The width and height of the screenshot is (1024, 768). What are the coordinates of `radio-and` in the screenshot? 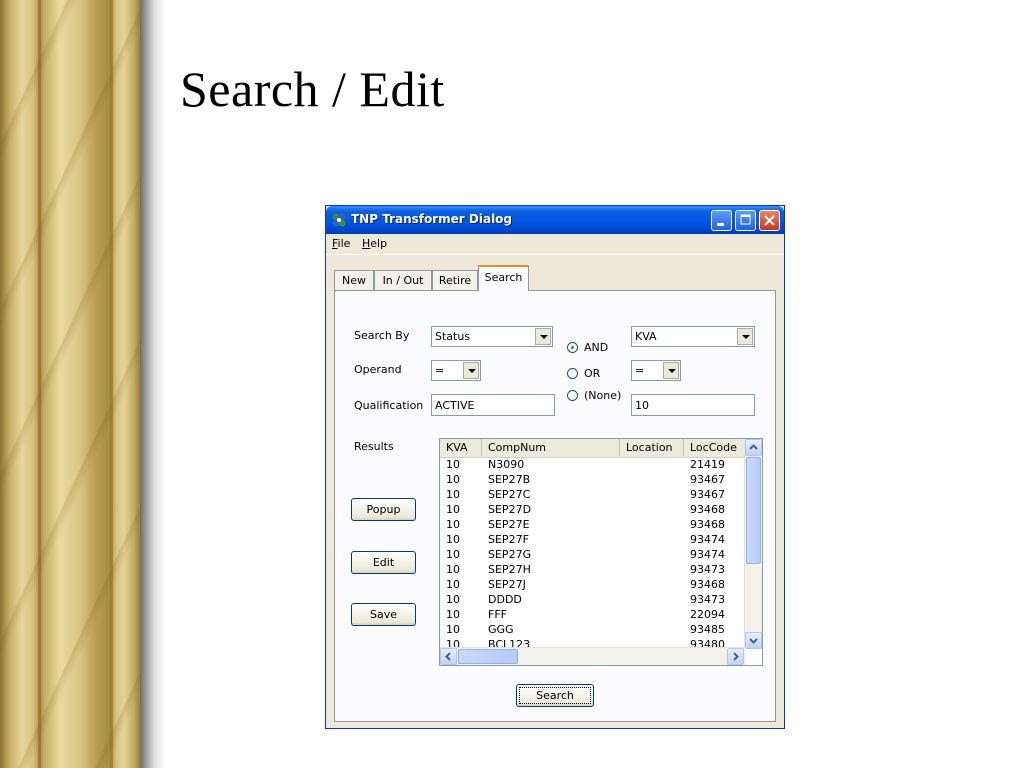 It's located at (572, 347).